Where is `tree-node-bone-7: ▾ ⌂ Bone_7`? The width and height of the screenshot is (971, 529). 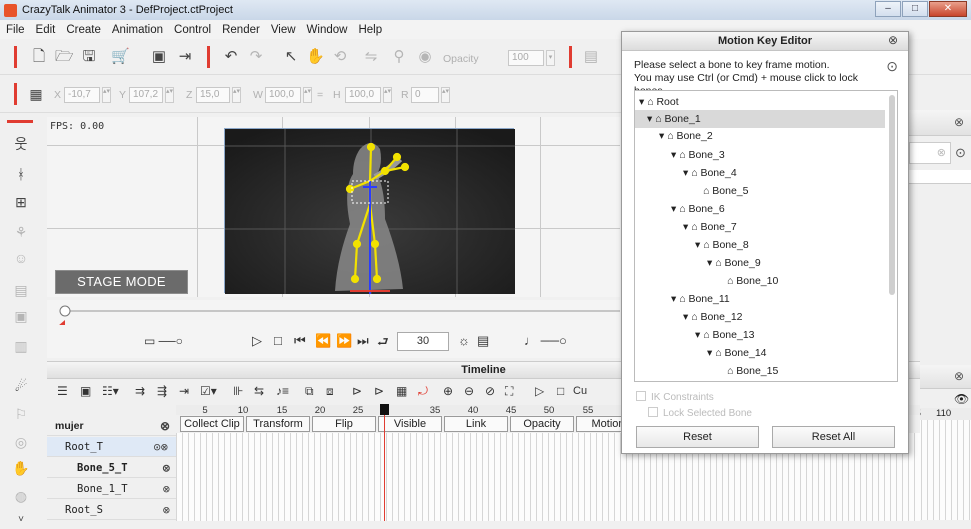
tree-node-bone-7: ▾ ⌂ Bone_7 is located at coordinates (710, 227).